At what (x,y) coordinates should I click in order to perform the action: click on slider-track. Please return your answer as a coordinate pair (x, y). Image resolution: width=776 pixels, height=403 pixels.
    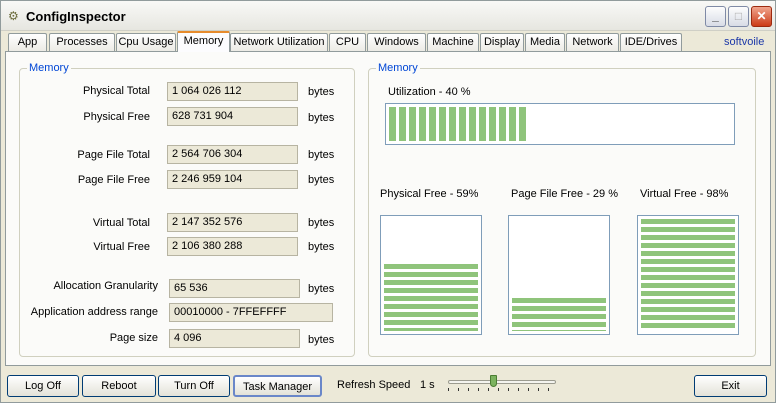
    Looking at the image, I should click on (502, 382).